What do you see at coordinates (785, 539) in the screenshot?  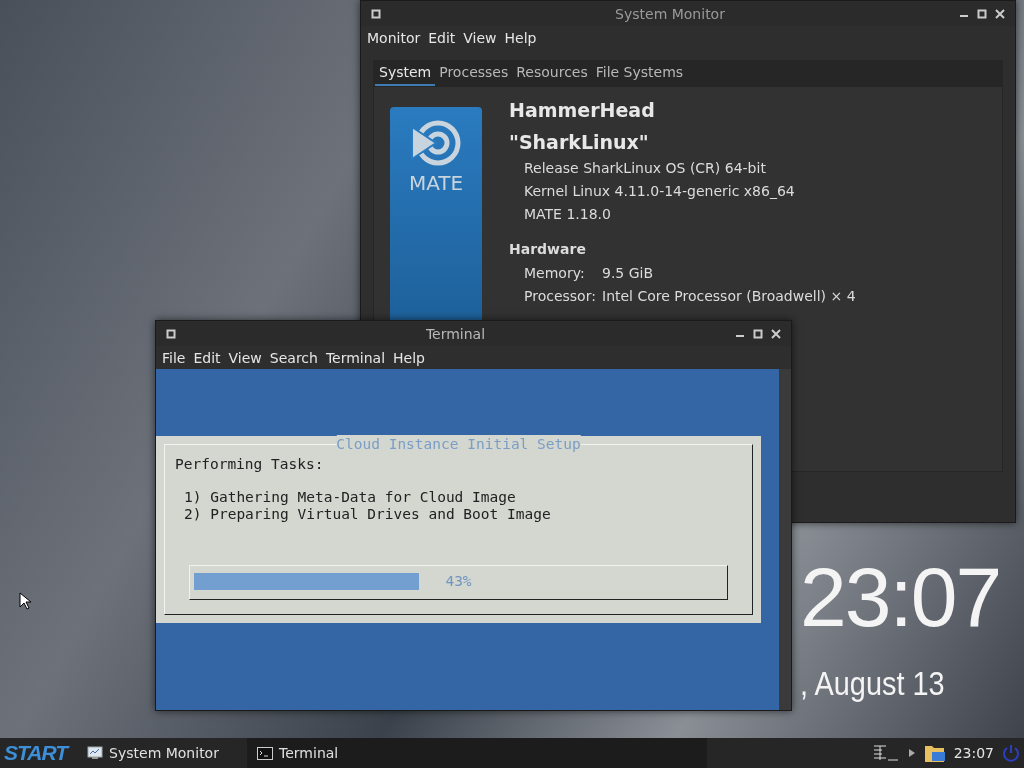 I see `scrollbar` at bounding box center [785, 539].